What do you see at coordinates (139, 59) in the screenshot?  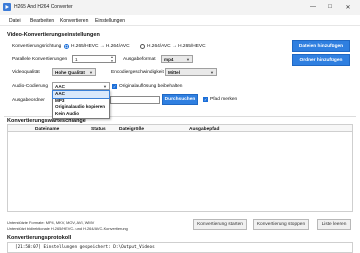 I see `output-format-label: Ausgabeformat` at bounding box center [139, 59].